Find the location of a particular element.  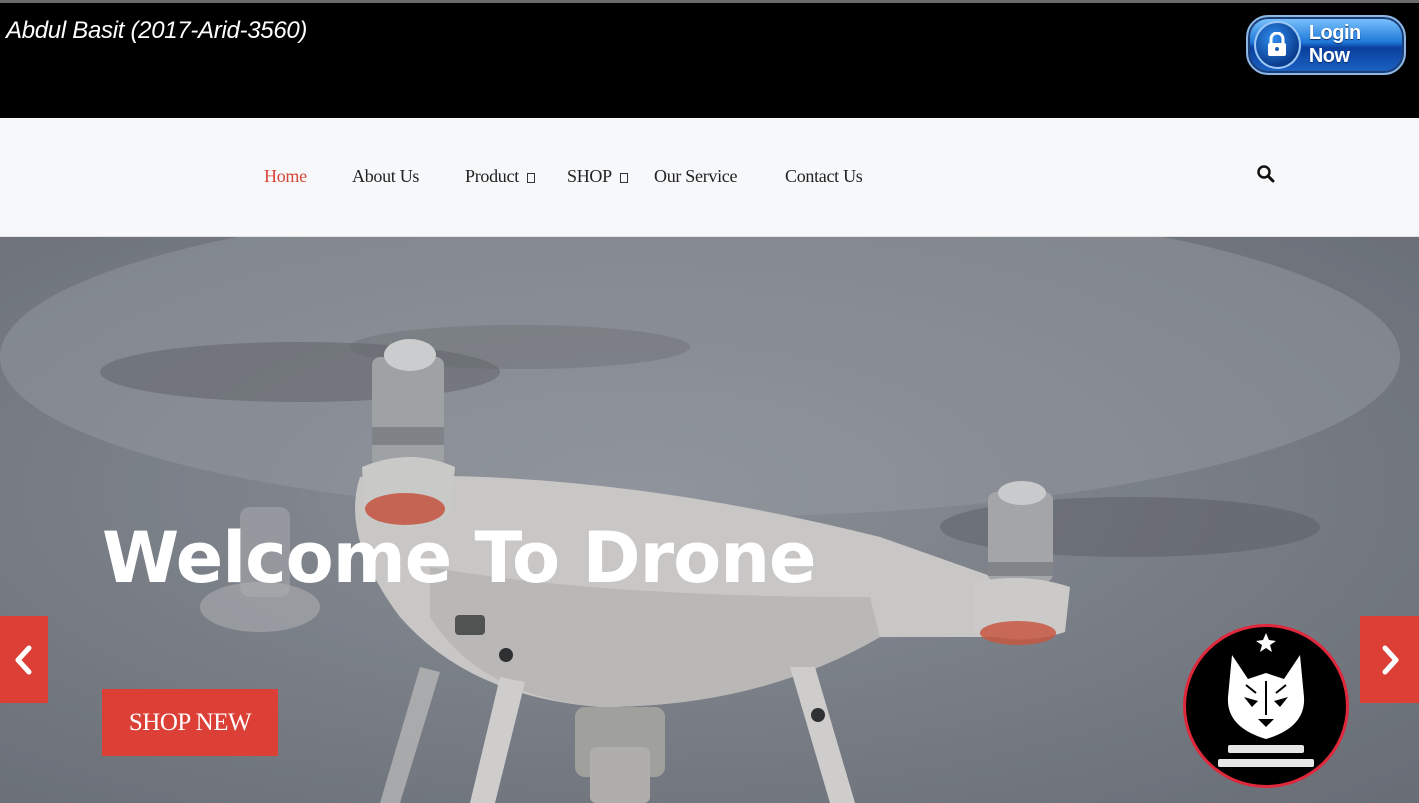

shop-new-button: SHOP NEW is located at coordinates (190, 722).